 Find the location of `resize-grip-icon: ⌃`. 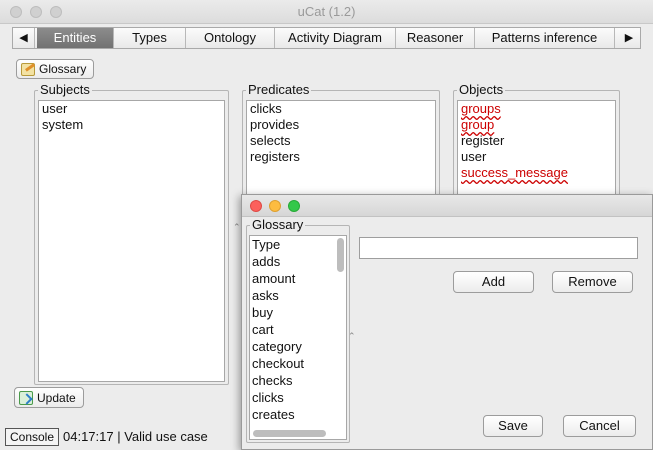

resize-grip-icon: ⌃ is located at coordinates (237, 227).